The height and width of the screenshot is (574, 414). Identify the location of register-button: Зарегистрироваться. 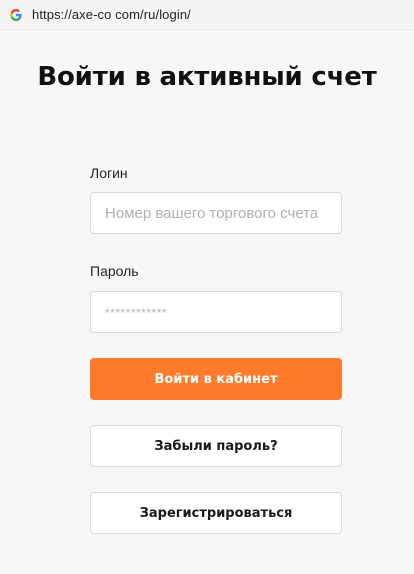
(216, 513).